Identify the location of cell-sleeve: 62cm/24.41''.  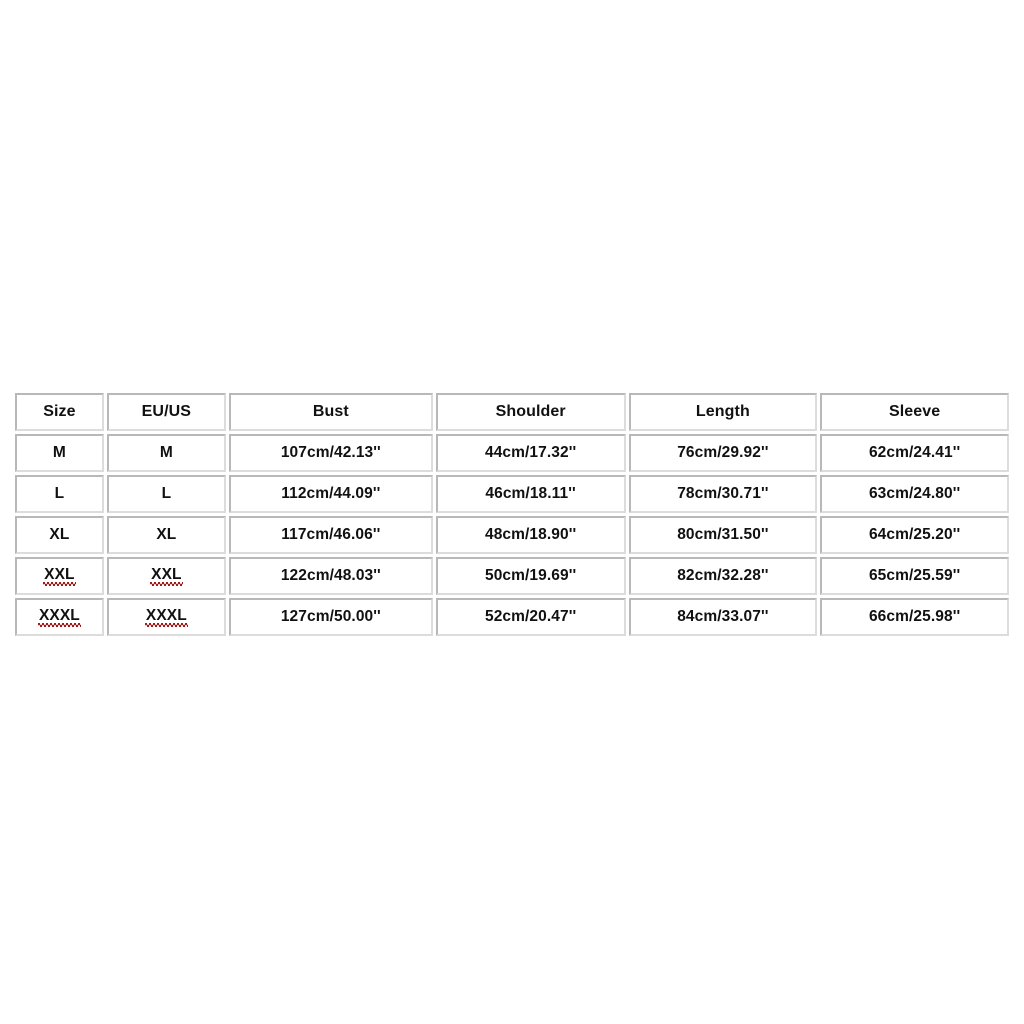
(914, 453).